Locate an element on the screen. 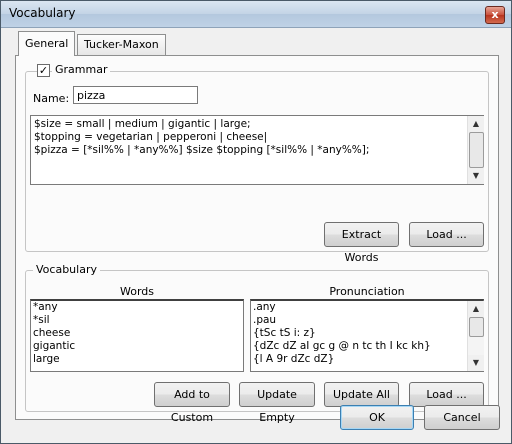 Image resolution: width=512 pixels, height=444 pixels. name-input is located at coordinates (135, 95).